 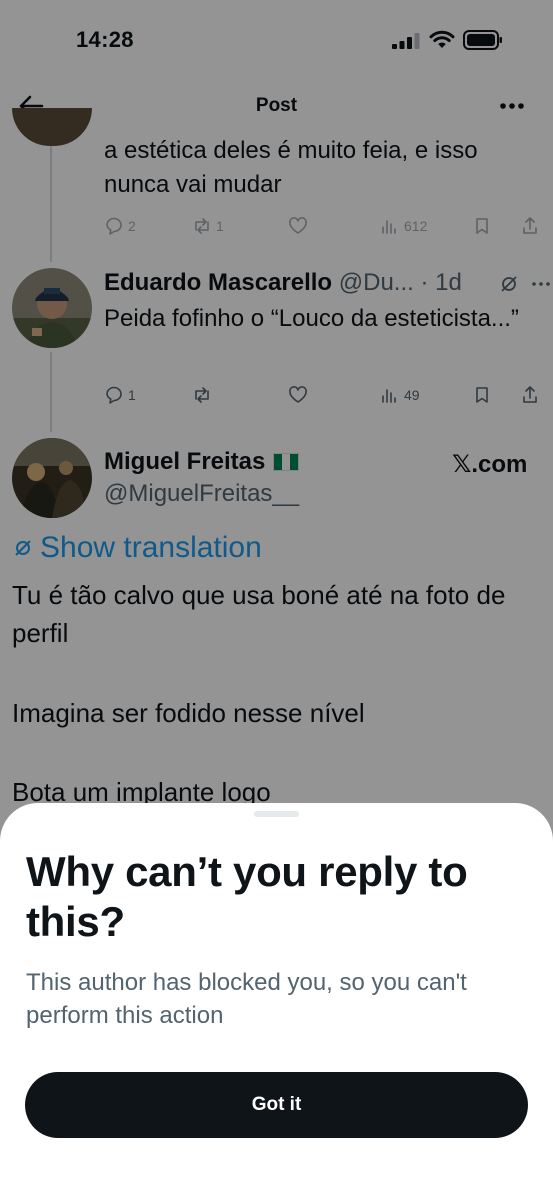 What do you see at coordinates (247, 896) in the screenshot?
I see `sheet-title: Why can’t you reply to this?` at bounding box center [247, 896].